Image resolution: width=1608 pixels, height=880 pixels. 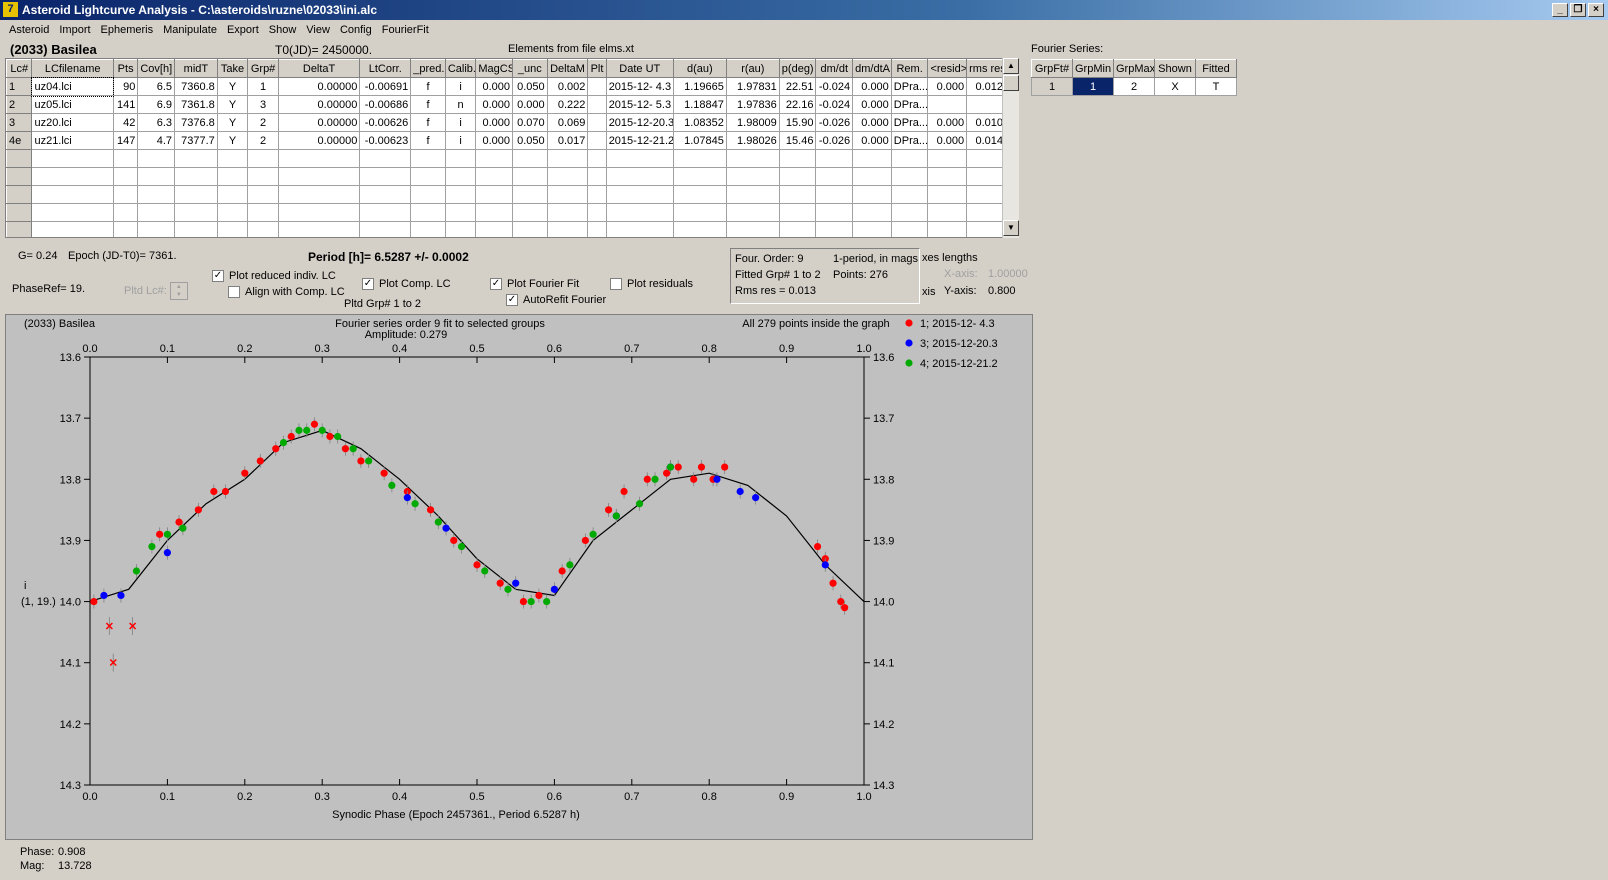 I want to click on table-cell: uz04.lci, so click(x=72, y=86).